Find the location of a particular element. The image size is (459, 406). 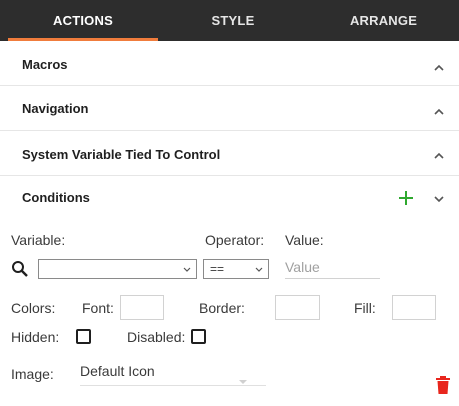

operator-select-value: == is located at coordinates (217, 269).